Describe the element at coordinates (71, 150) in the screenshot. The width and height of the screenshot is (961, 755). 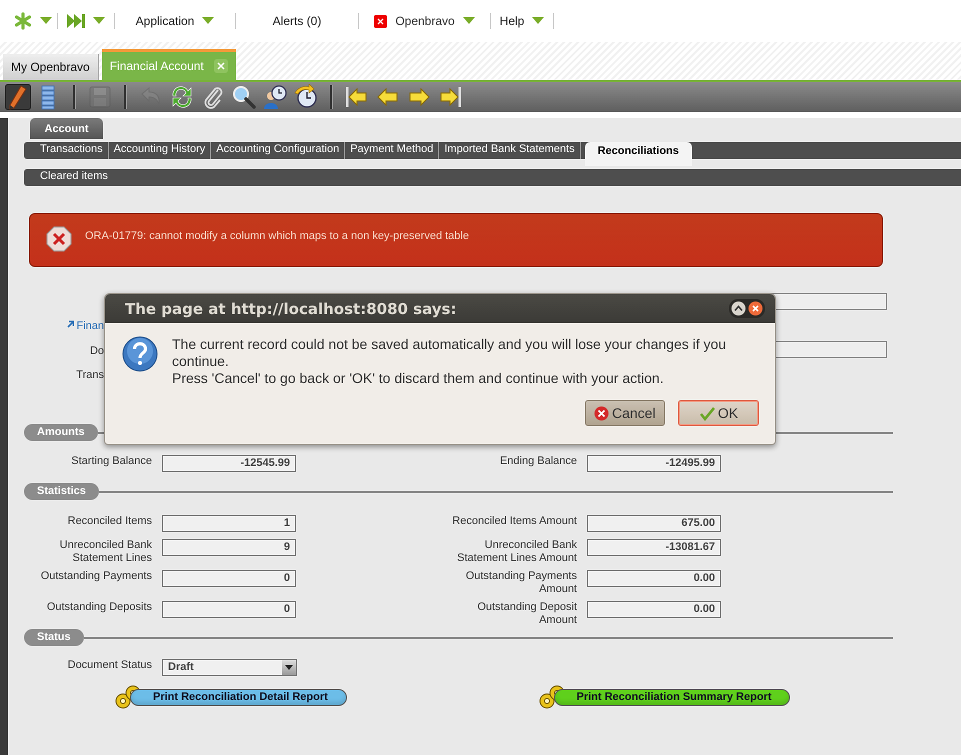
I see `sub-tab: Transactions` at that location.